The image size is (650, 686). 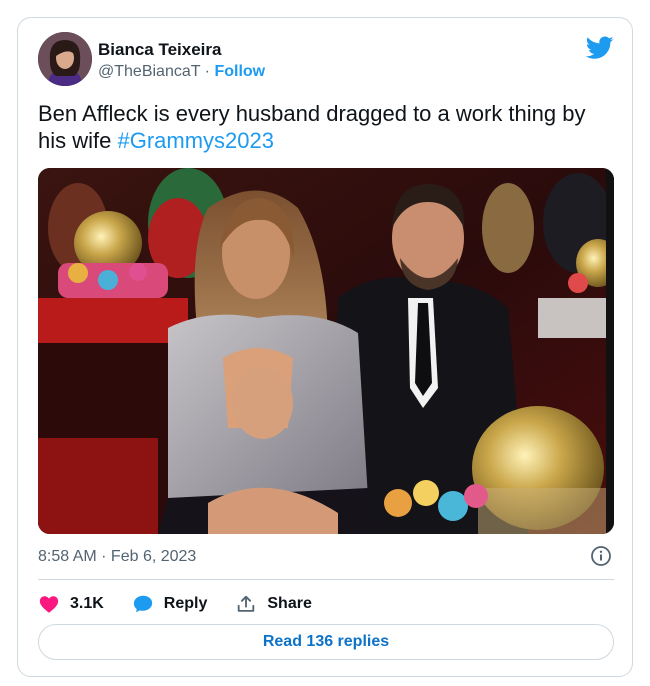 I want to click on author-handle-row: @TheBiancaT · Follow, so click(x=181, y=72).